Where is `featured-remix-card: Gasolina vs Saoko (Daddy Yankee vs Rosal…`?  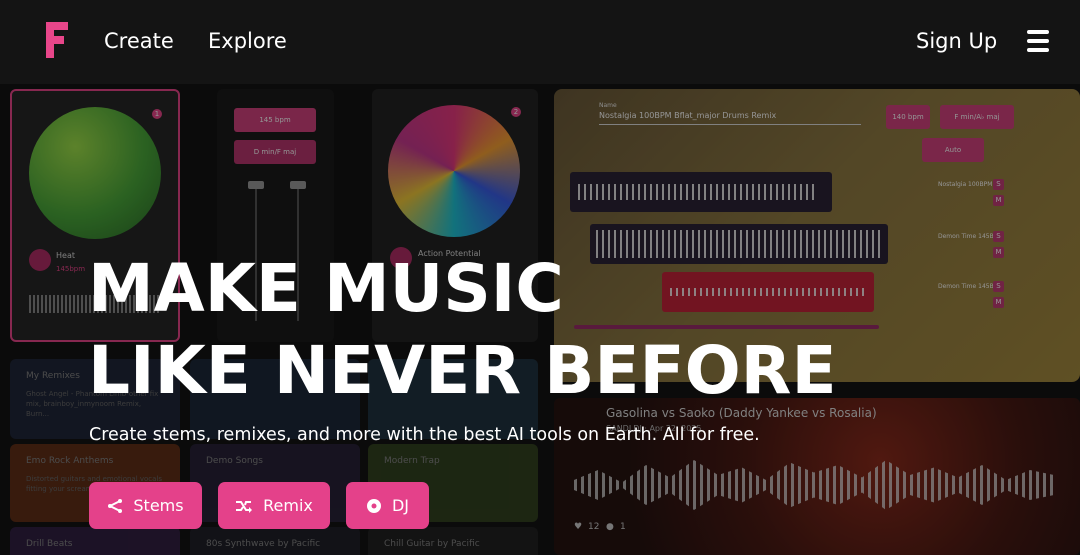 featured-remix-card: Gasolina vs Saoko (Daddy Yankee vs Rosal… is located at coordinates (817, 476).